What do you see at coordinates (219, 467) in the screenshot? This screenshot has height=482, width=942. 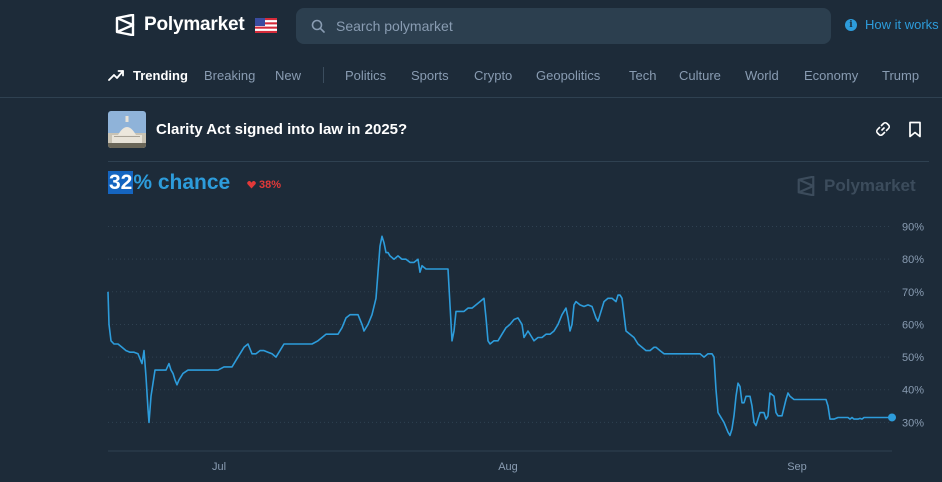 I see `x-tick-label: Jul` at bounding box center [219, 467].